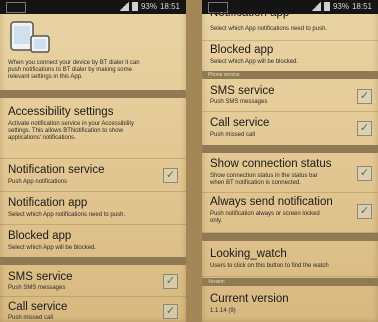  What do you see at coordinates (290, 282) in the screenshot?
I see `section-header-version: Version` at bounding box center [290, 282].